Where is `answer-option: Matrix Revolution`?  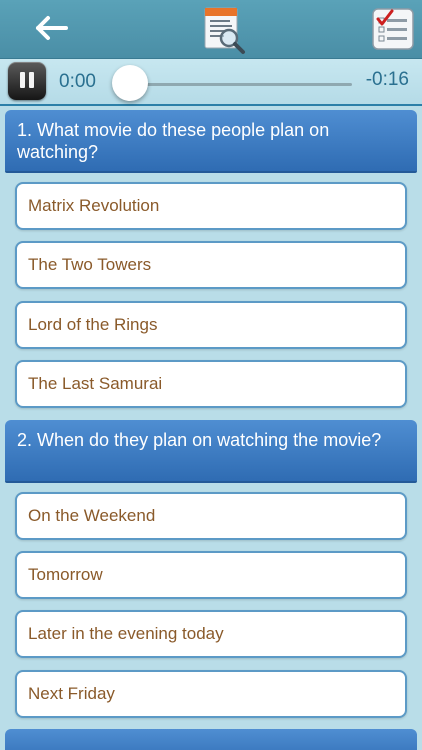
answer-option: Matrix Revolution is located at coordinates (211, 206).